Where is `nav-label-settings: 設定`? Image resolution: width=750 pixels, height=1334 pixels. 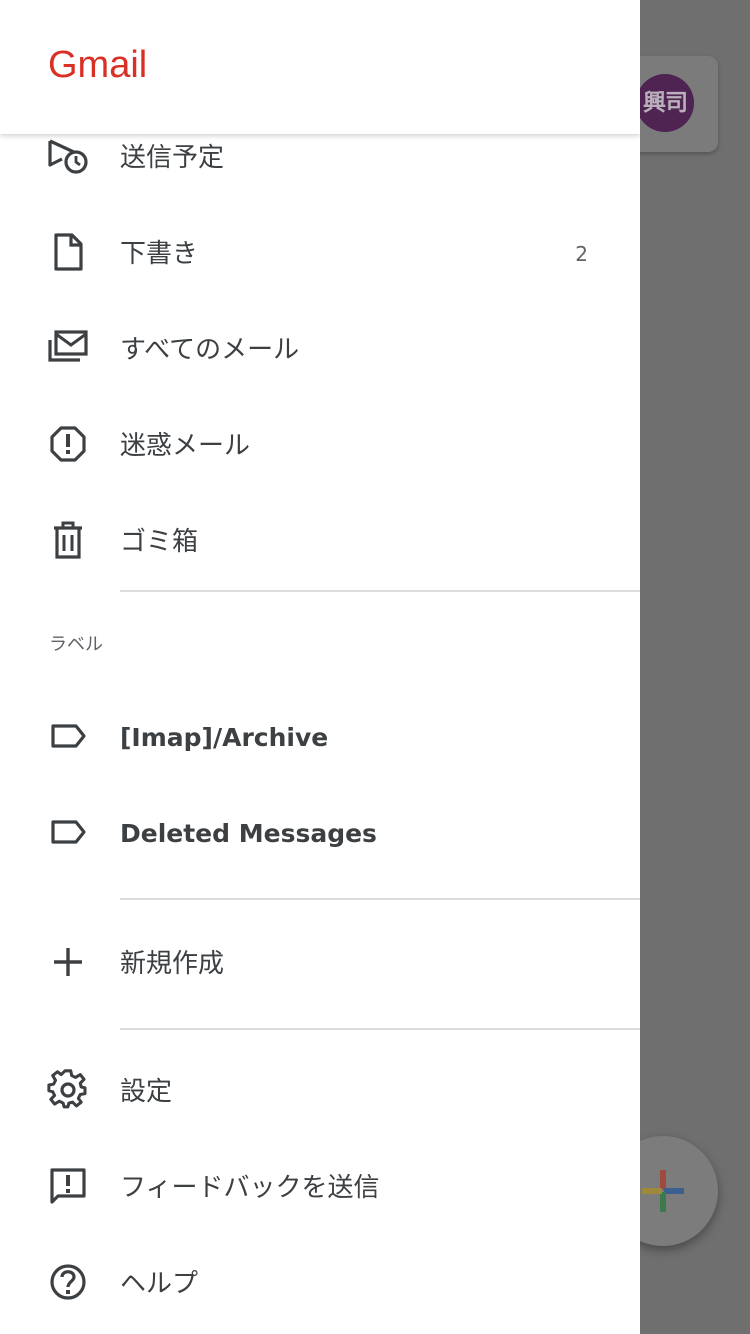
nav-label-settings: 設定 is located at coordinates (146, 1092).